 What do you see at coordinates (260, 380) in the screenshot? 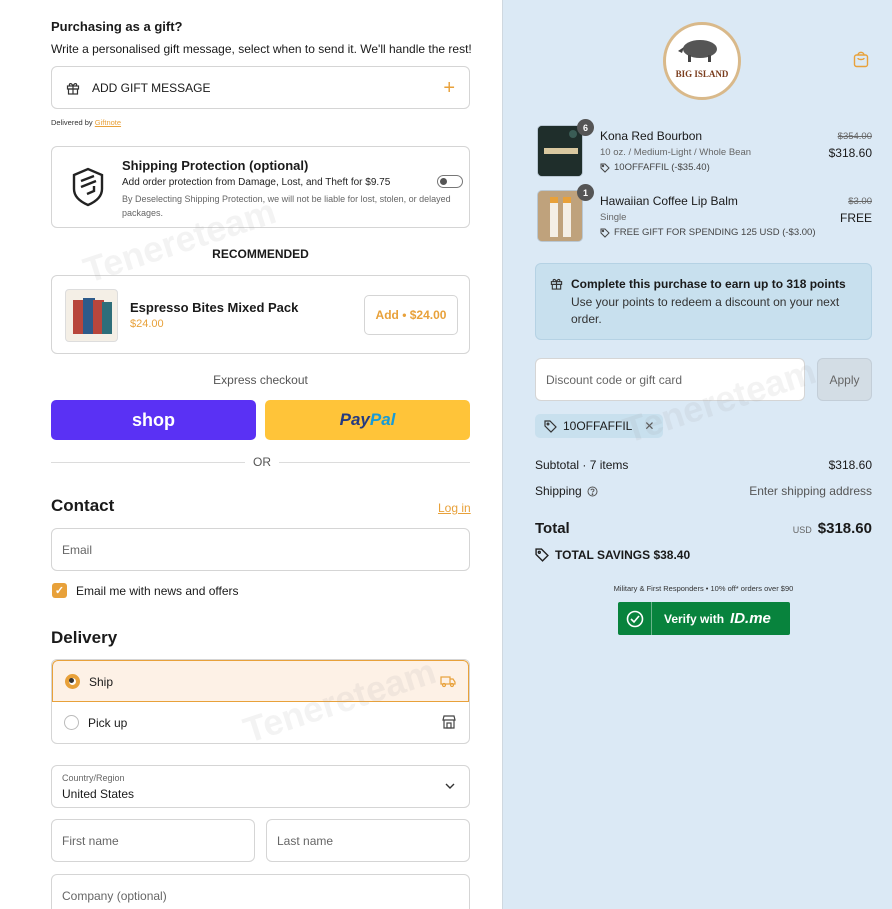
I see `express-checkout-label: Express checkout` at bounding box center [260, 380].